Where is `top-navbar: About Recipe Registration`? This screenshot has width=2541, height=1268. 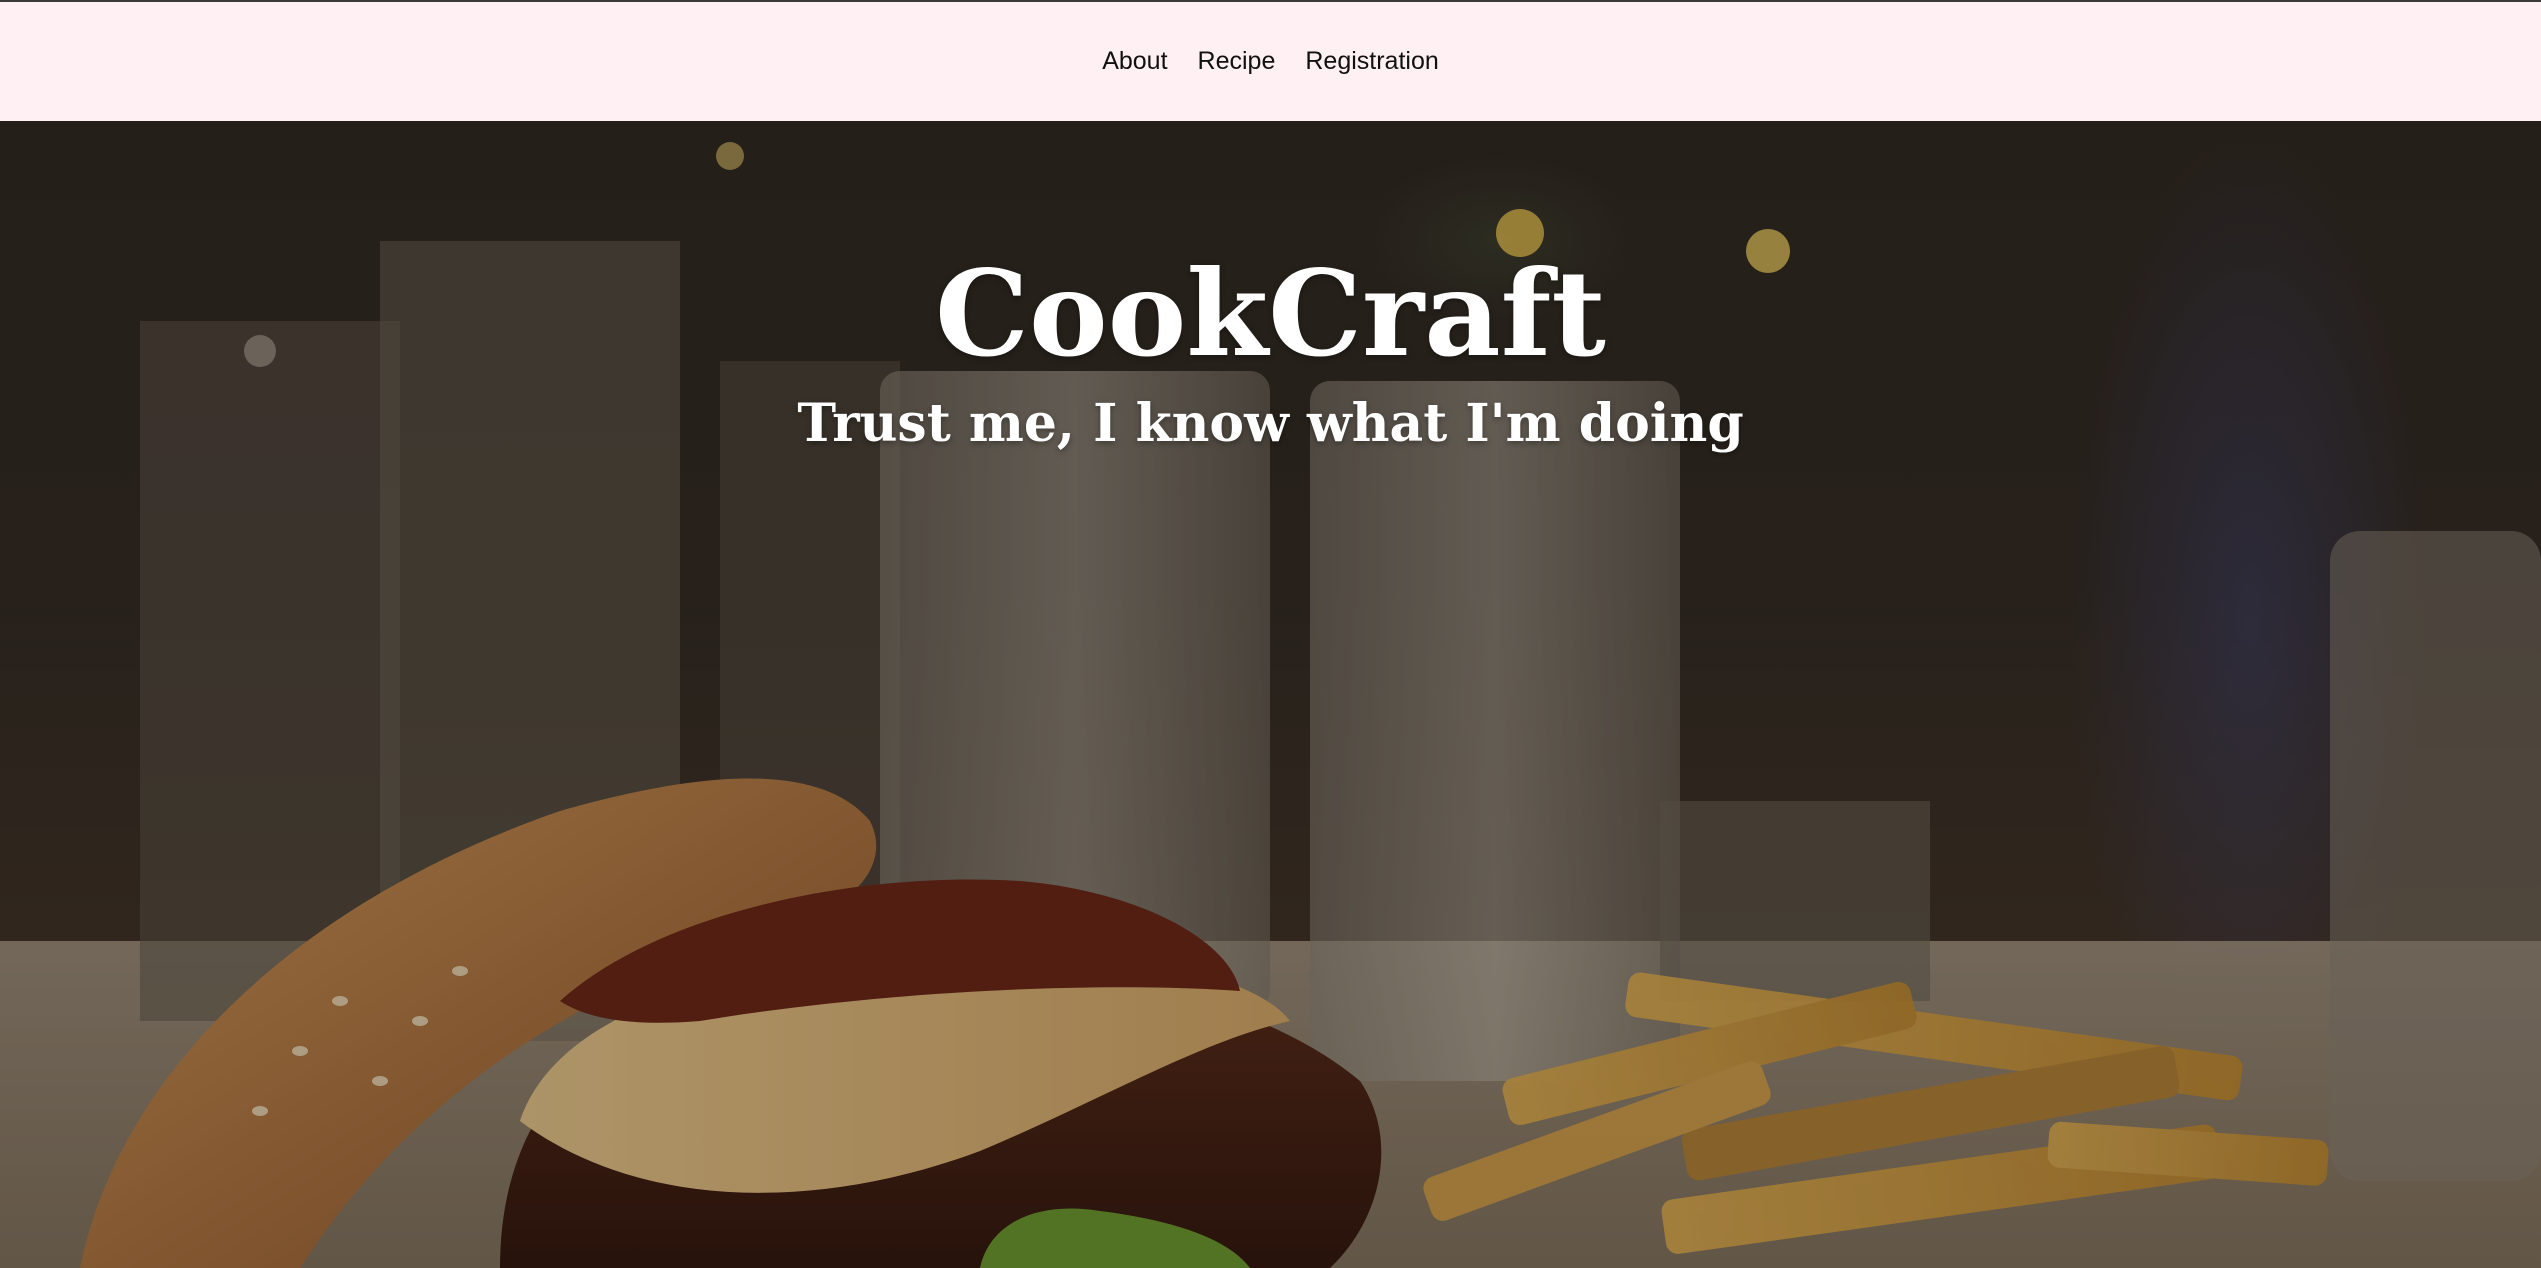
top-navbar: About Recipe Registration is located at coordinates (1270, 61).